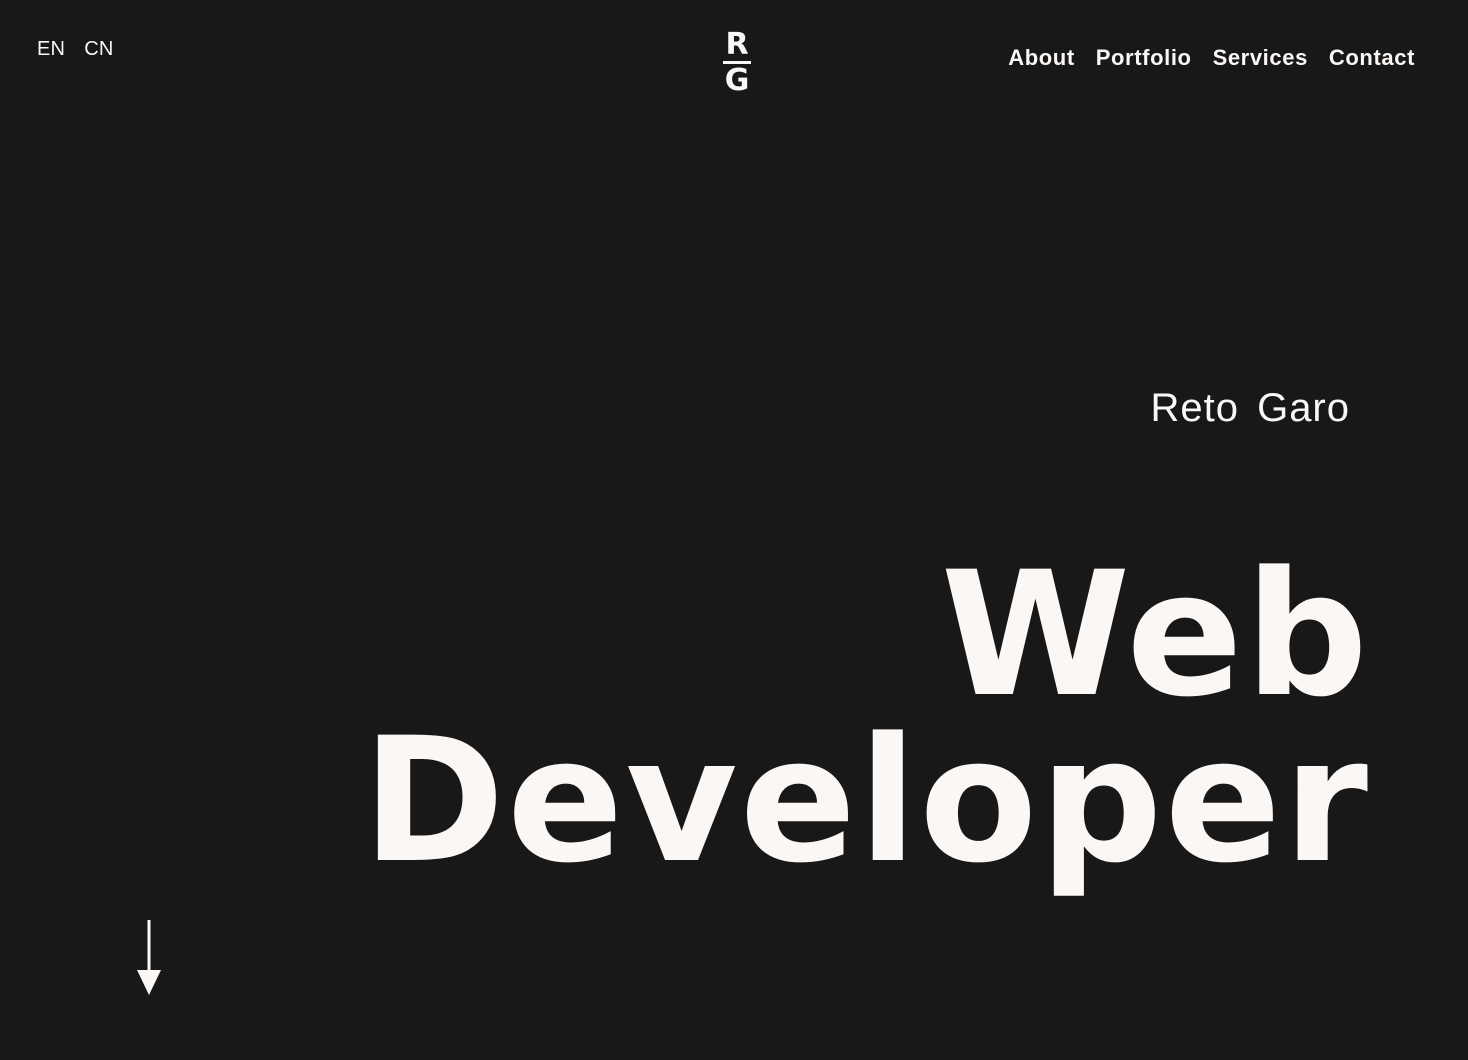 Image resolution: width=1468 pixels, height=1060 pixels. What do you see at coordinates (1041, 58) in the screenshot?
I see `nav-about: About` at bounding box center [1041, 58].